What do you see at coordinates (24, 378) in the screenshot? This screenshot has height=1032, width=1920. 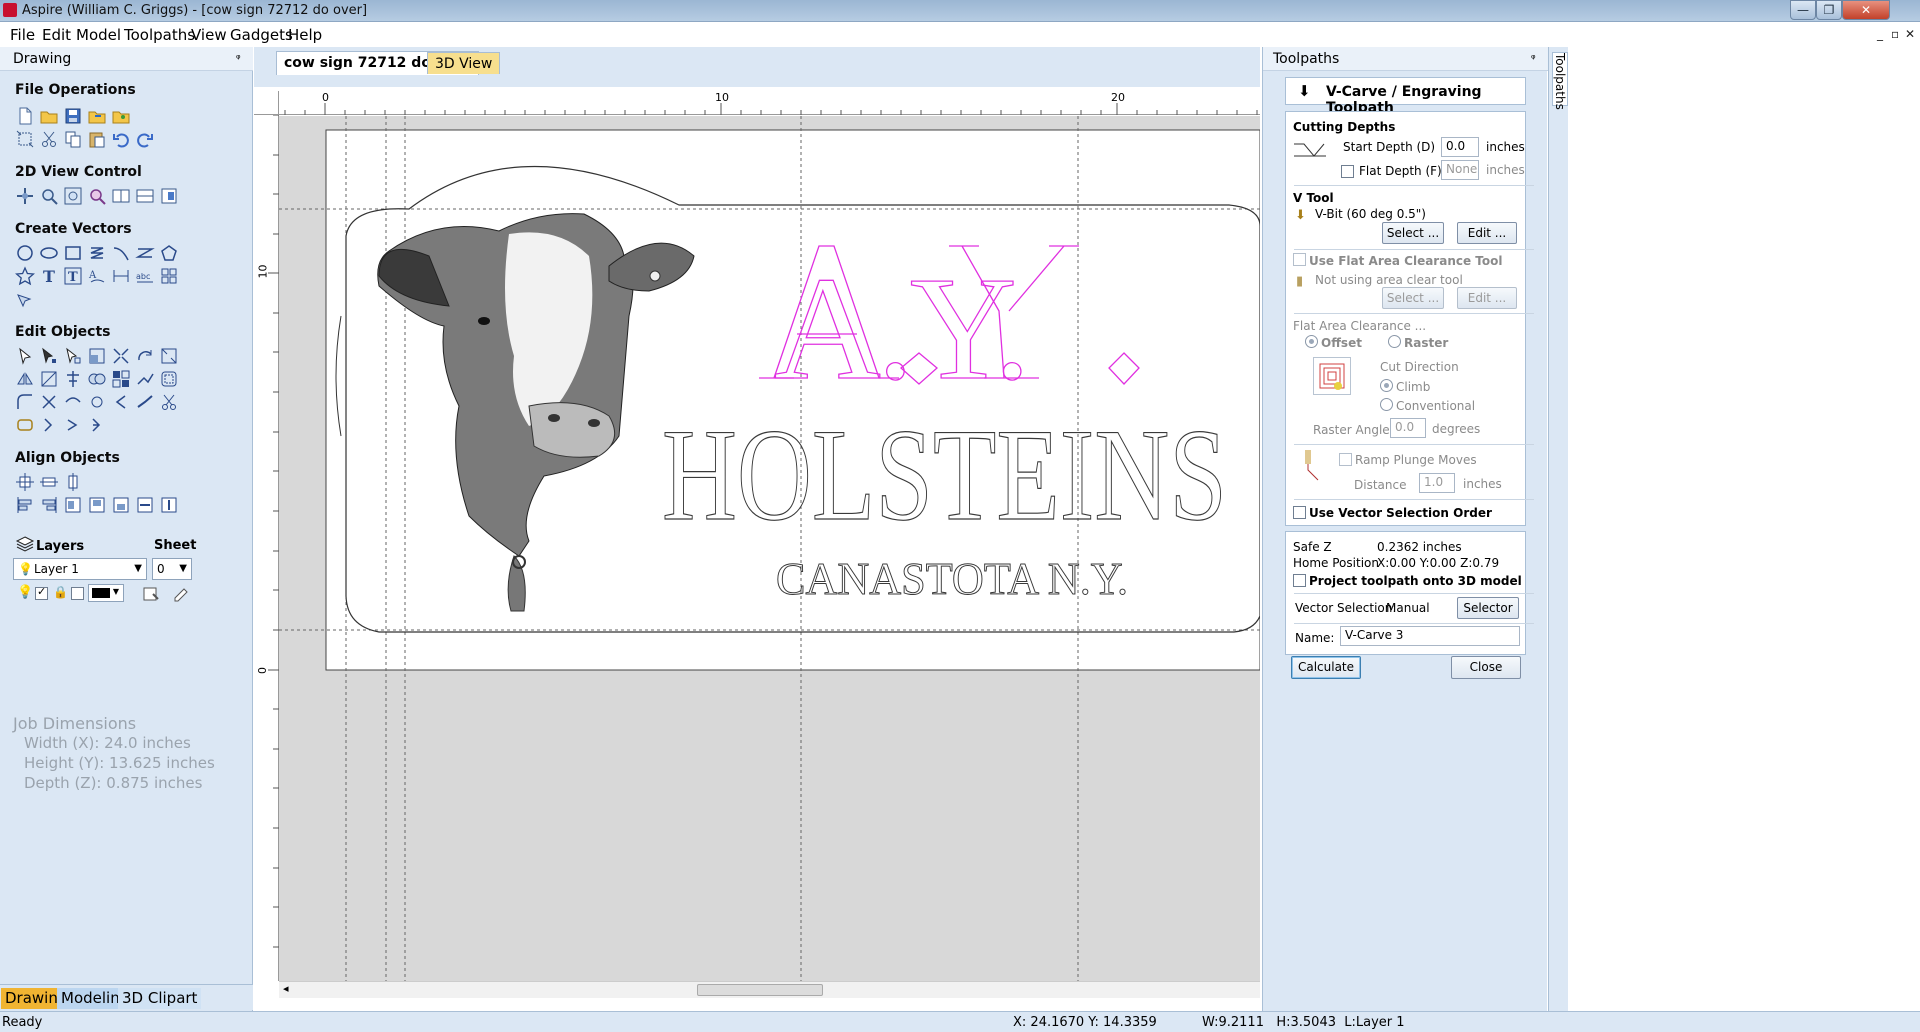 I see `mirror-icon` at bounding box center [24, 378].